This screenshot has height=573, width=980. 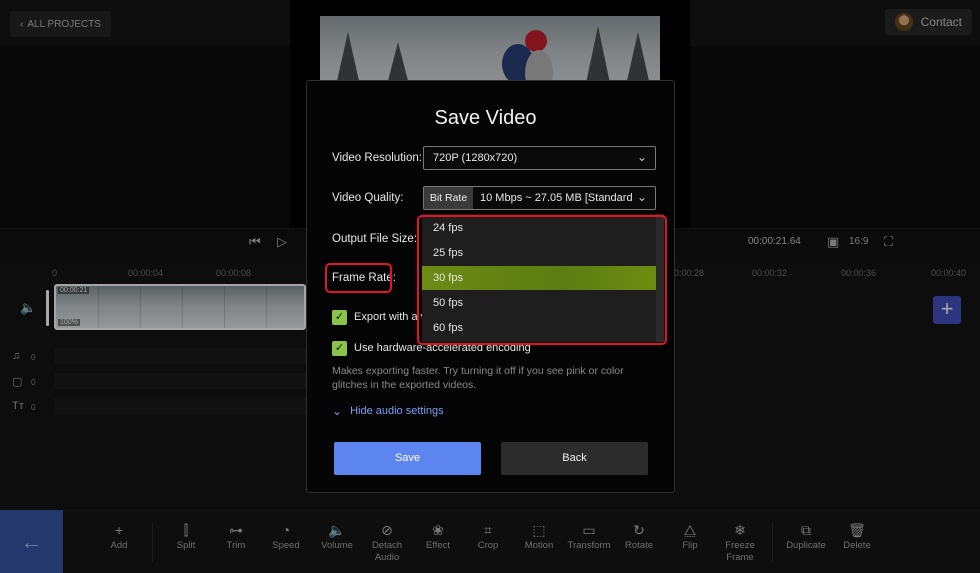 I want to click on quality-label: Video Quality:, so click(x=368, y=198).